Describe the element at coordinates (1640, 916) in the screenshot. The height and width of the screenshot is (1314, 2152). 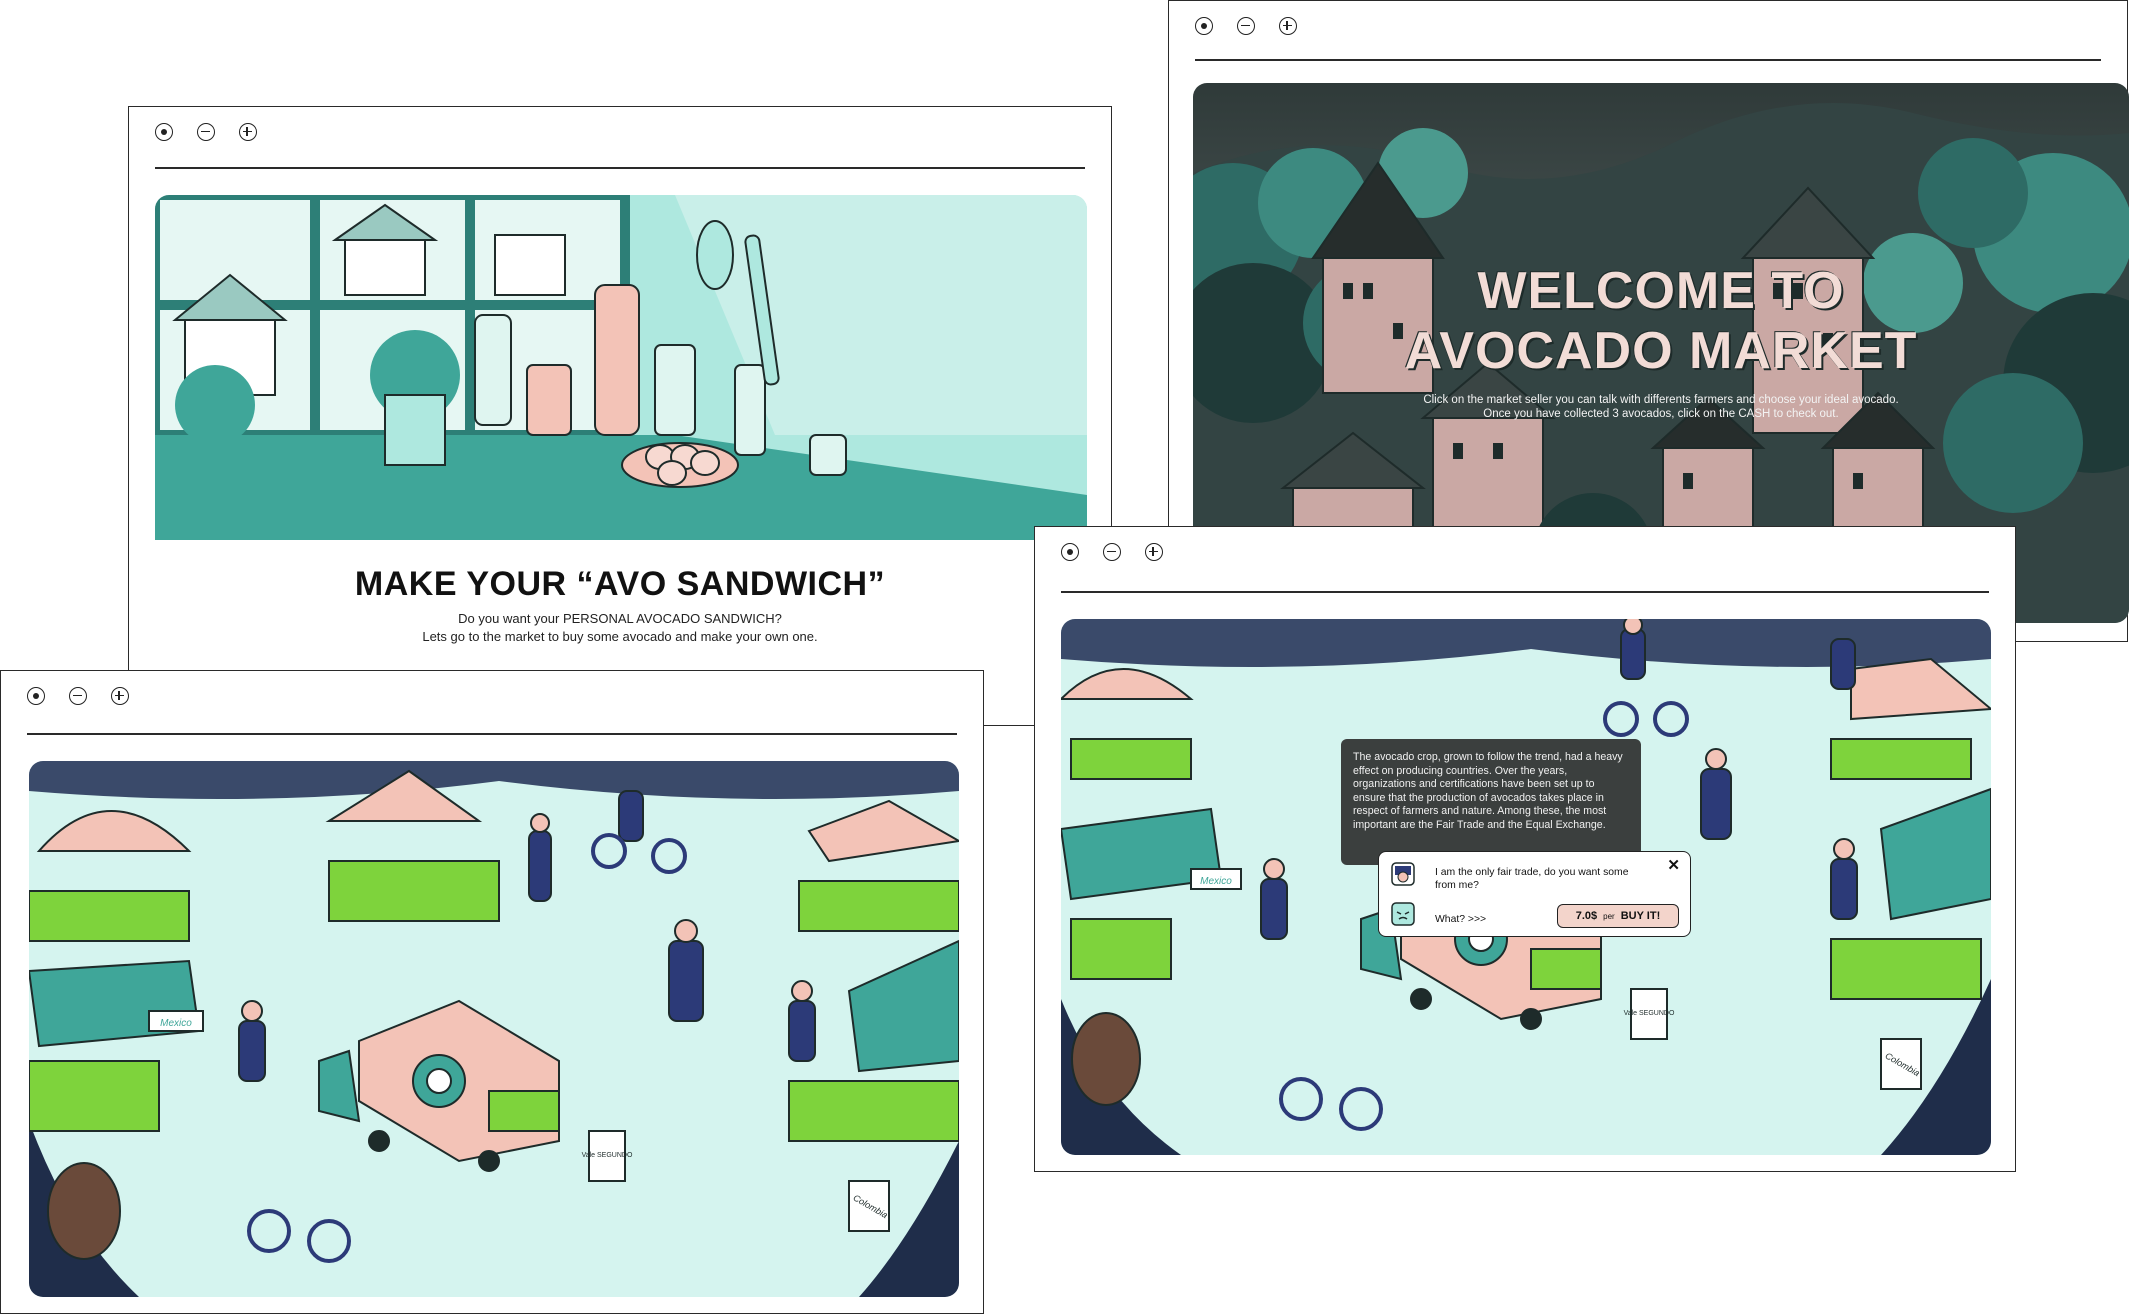
I see `buy-label: BUY IT!` at that location.